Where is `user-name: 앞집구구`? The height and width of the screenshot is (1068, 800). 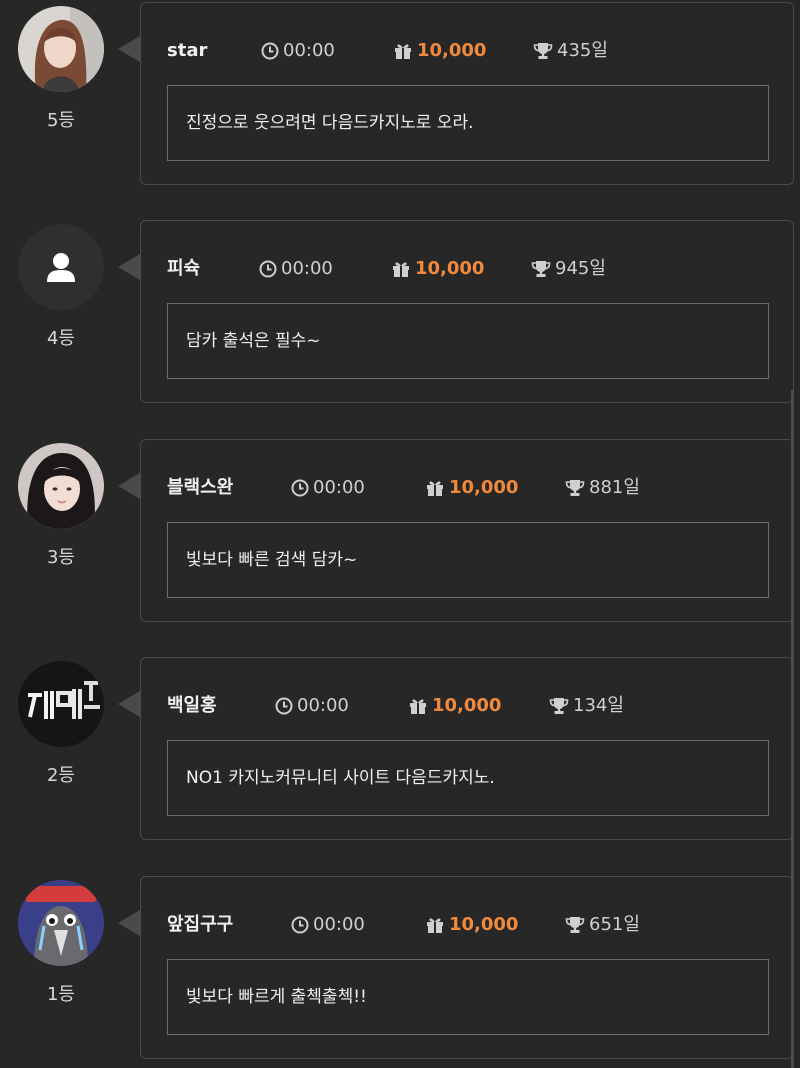
user-name: 앞집구구 is located at coordinates (200, 925).